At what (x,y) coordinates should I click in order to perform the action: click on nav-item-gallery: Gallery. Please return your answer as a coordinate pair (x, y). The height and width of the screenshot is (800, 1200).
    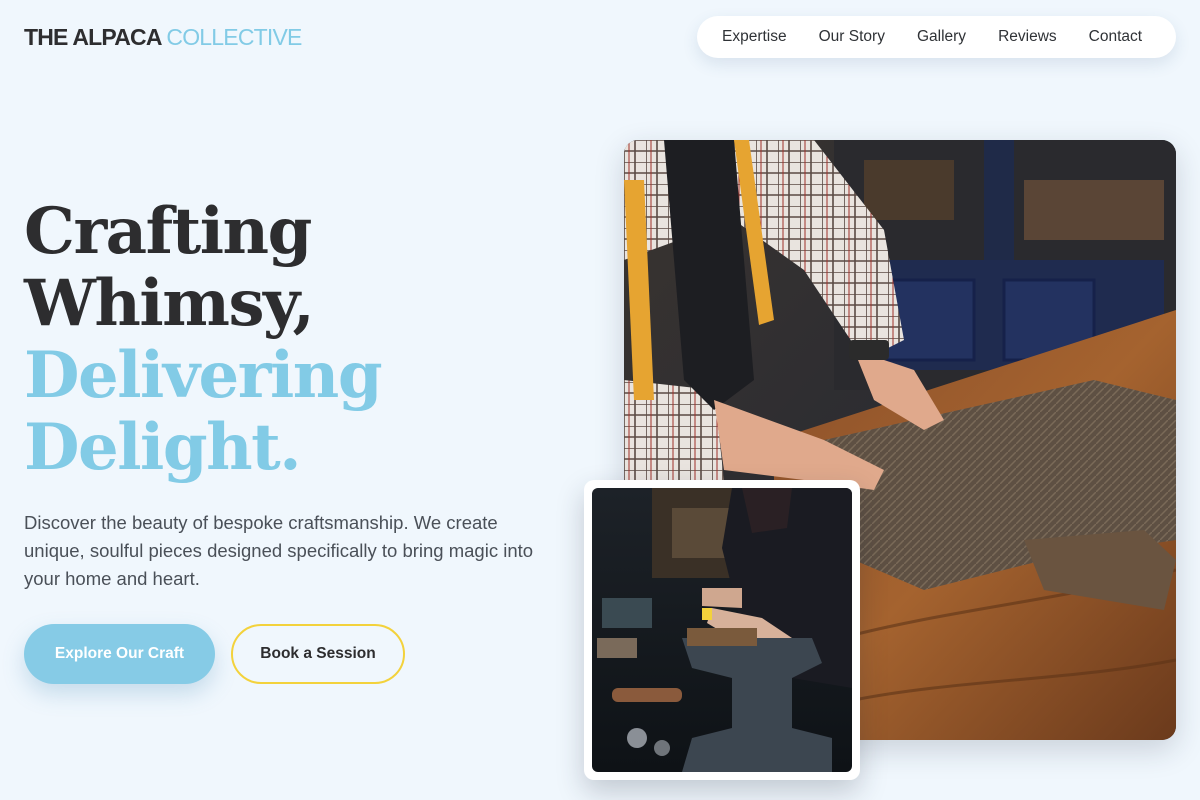
    Looking at the image, I should click on (941, 37).